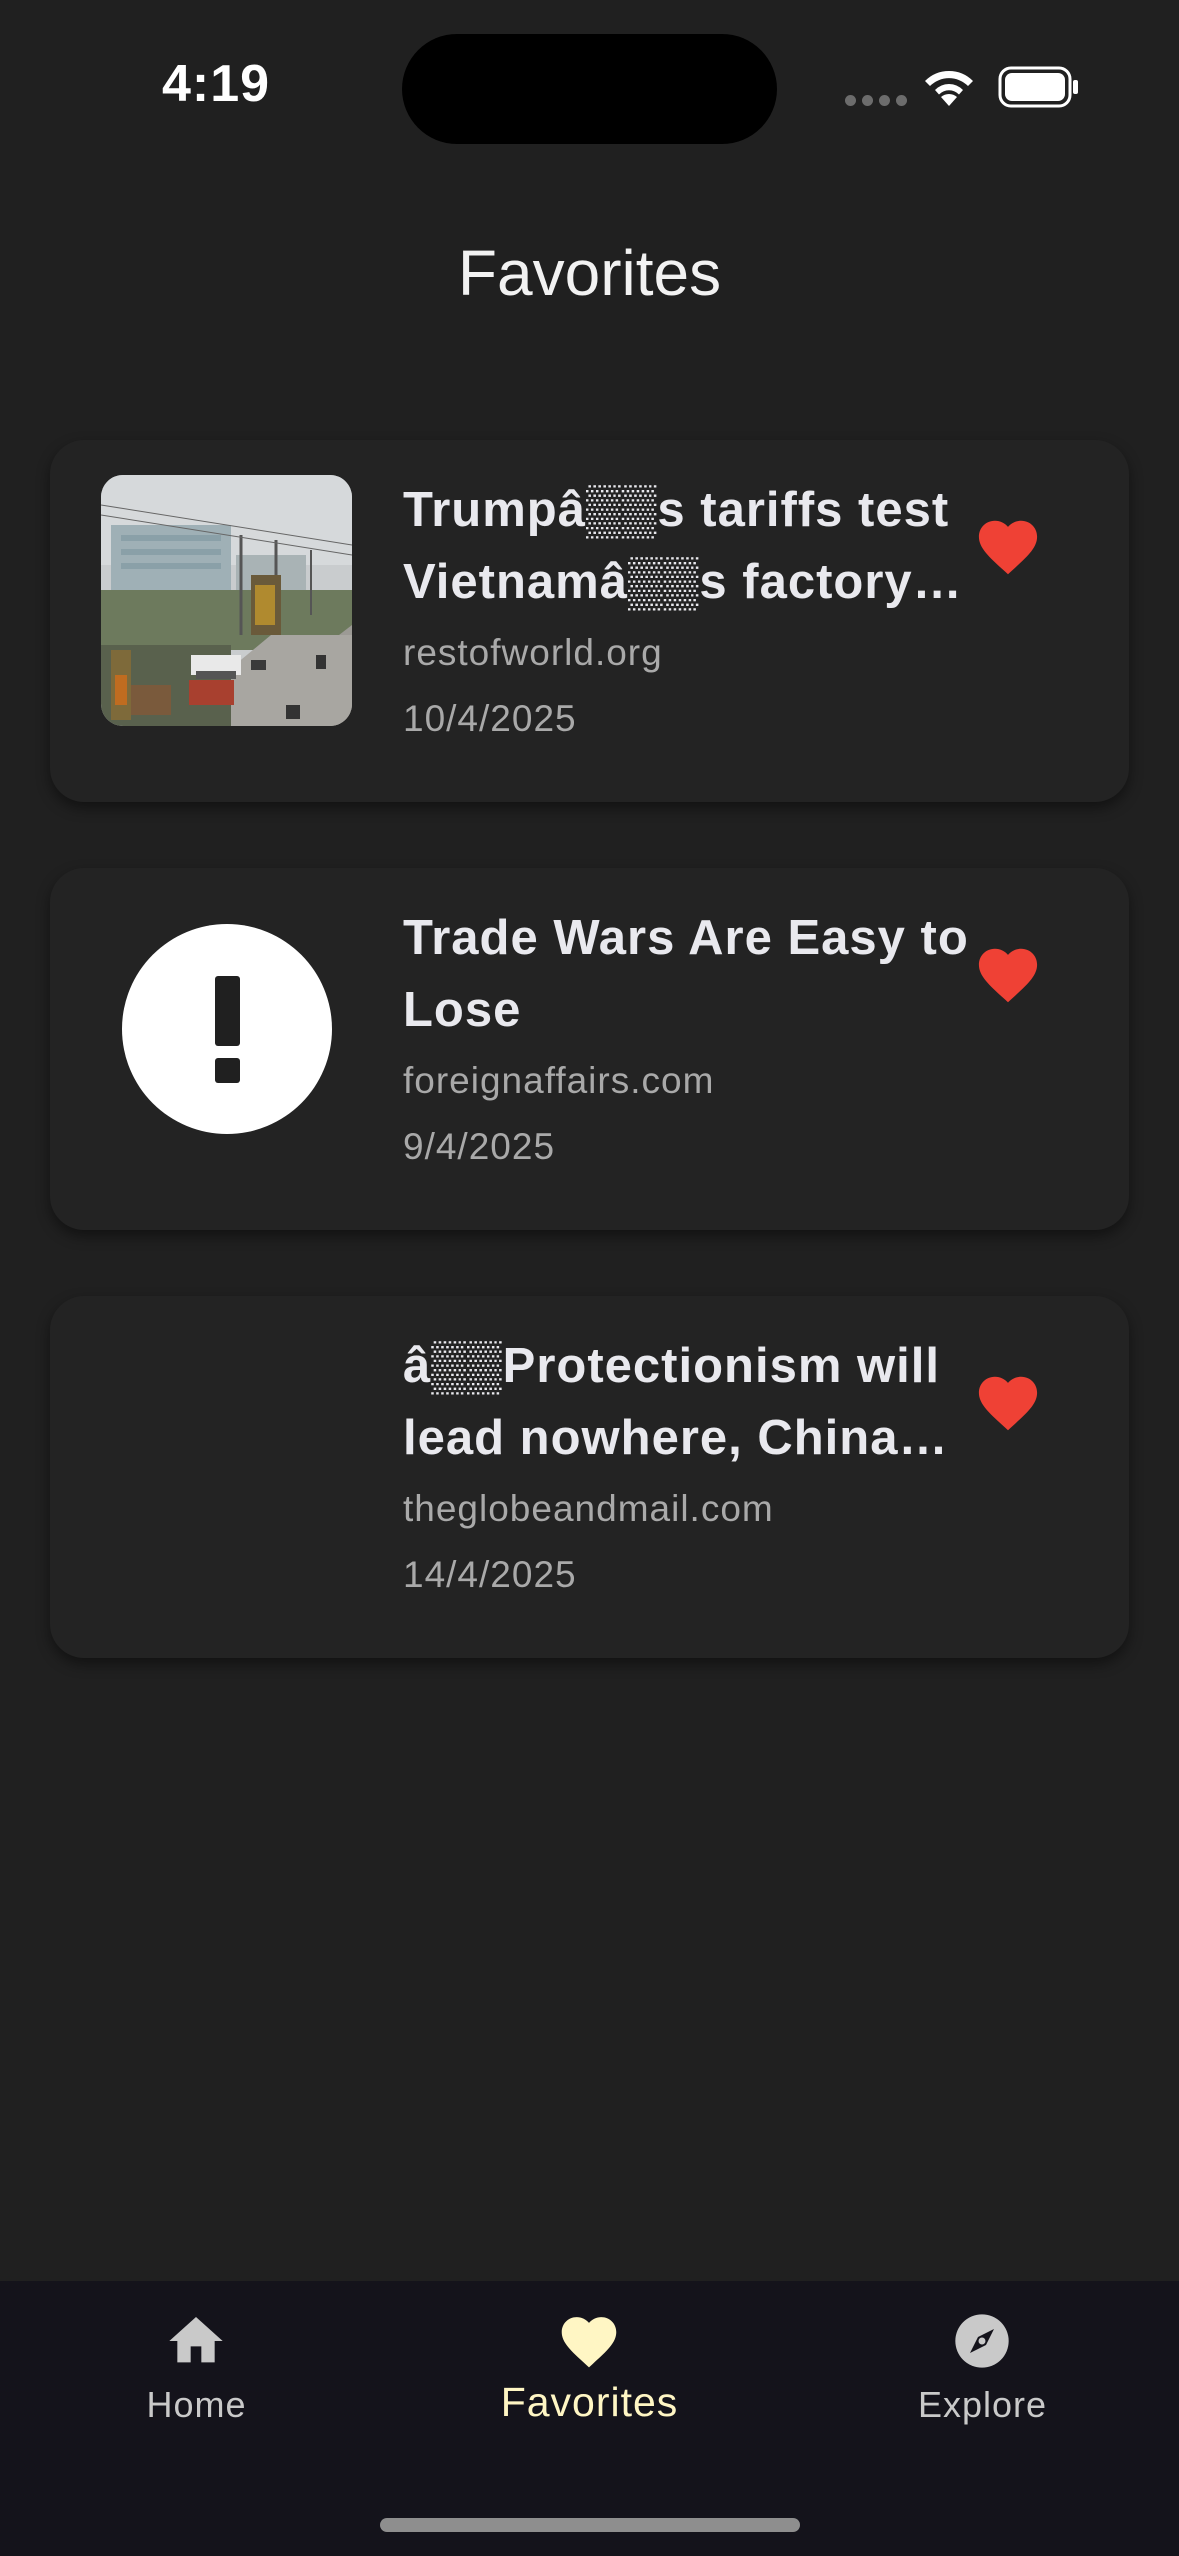 This screenshot has width=1179, height=2556. I want to click on battery-icon, so click(1038, 87).